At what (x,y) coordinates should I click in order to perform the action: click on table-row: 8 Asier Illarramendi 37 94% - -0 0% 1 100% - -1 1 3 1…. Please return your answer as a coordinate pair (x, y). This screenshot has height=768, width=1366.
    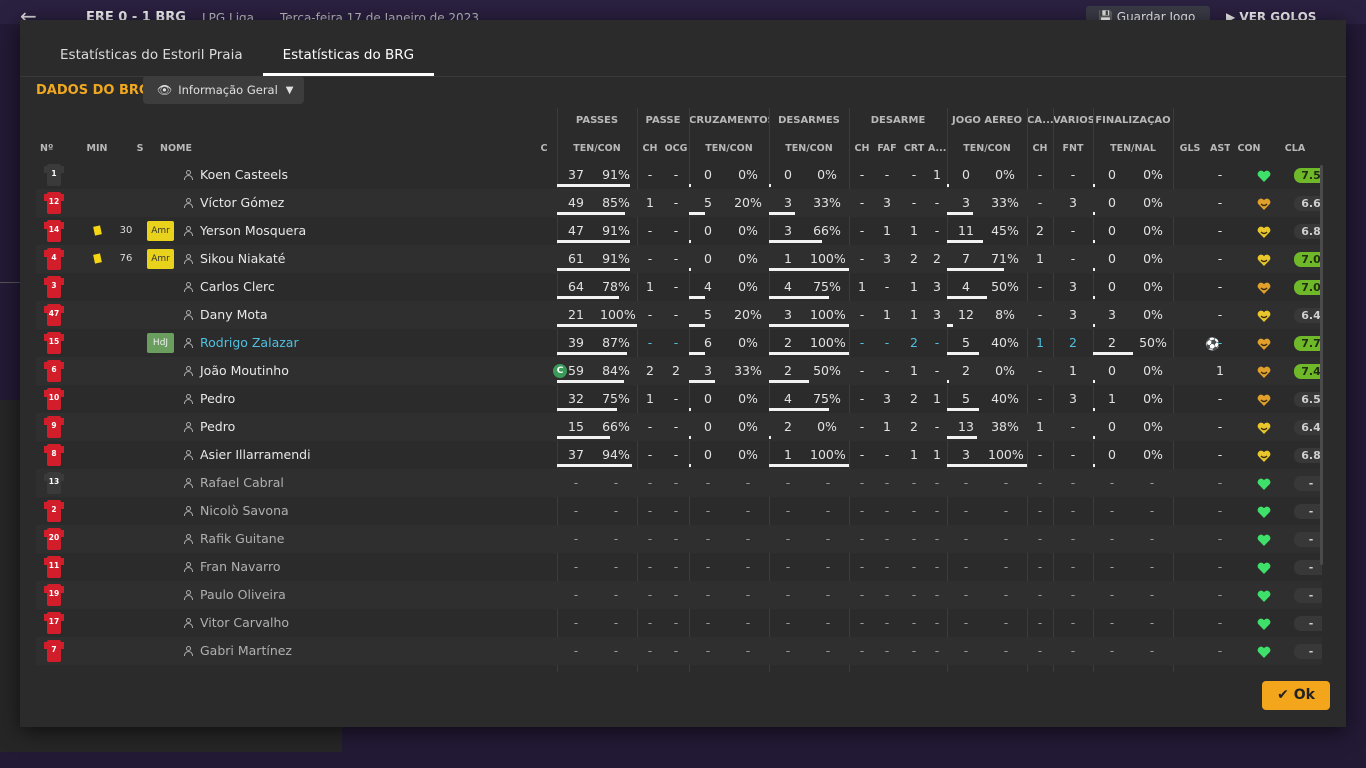
    Looking at the image, I should click on (679, 455).